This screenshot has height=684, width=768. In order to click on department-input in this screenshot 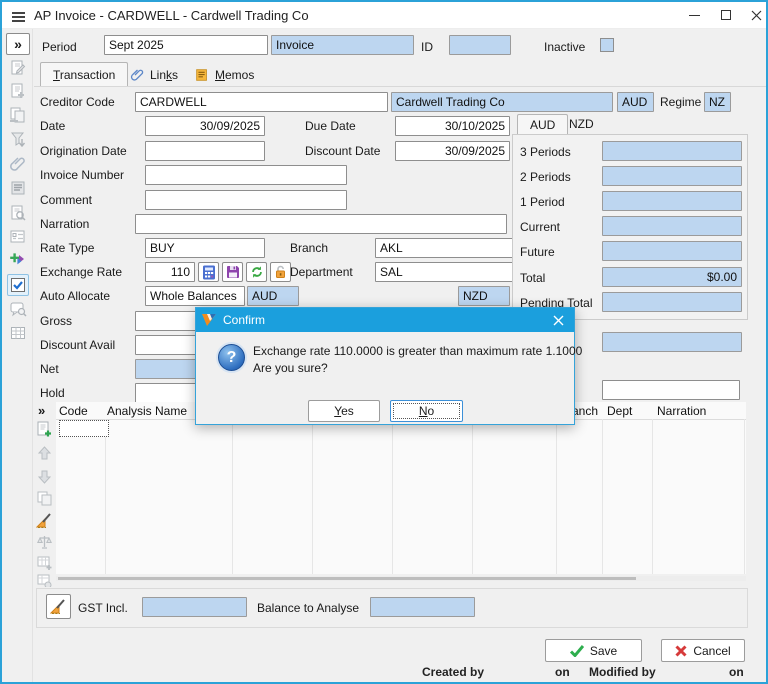, I will do `click(452, 272)`.